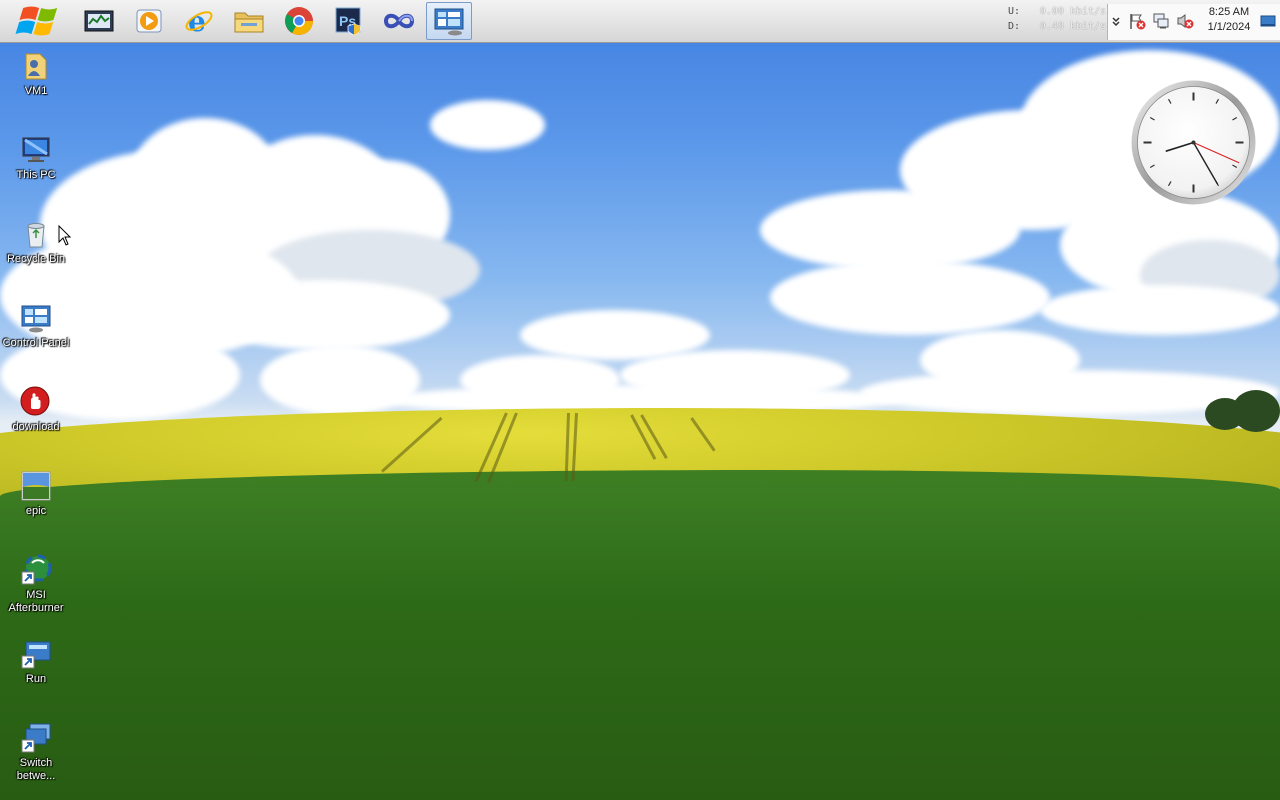  I want to click on infinity-app-button, so click(399, 21).